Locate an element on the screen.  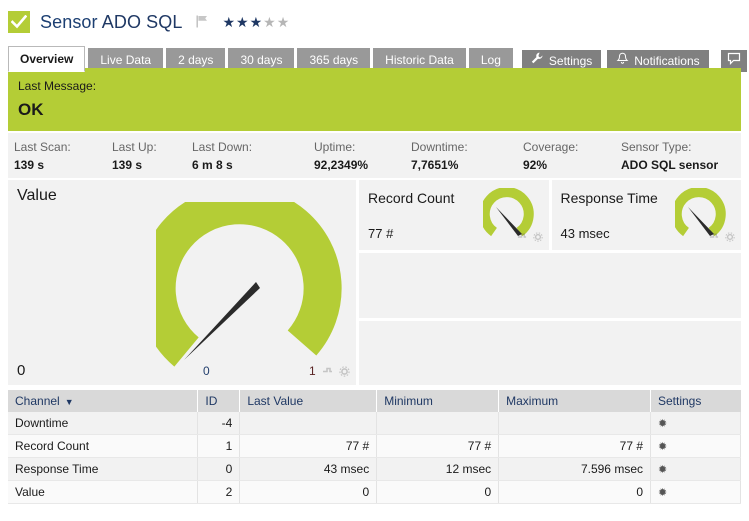
field-value: 92,2349% is located at coordinates (341, 164).